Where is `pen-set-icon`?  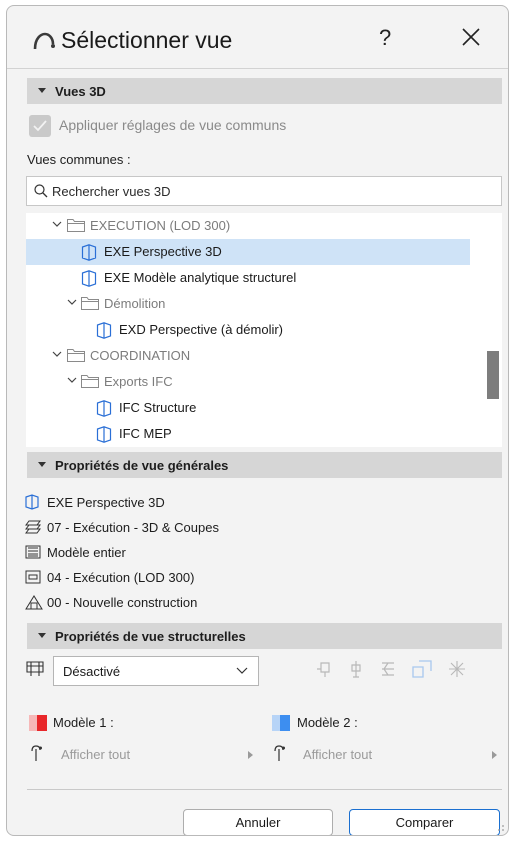
pen-set-icon is located at coordinates (33, 577).